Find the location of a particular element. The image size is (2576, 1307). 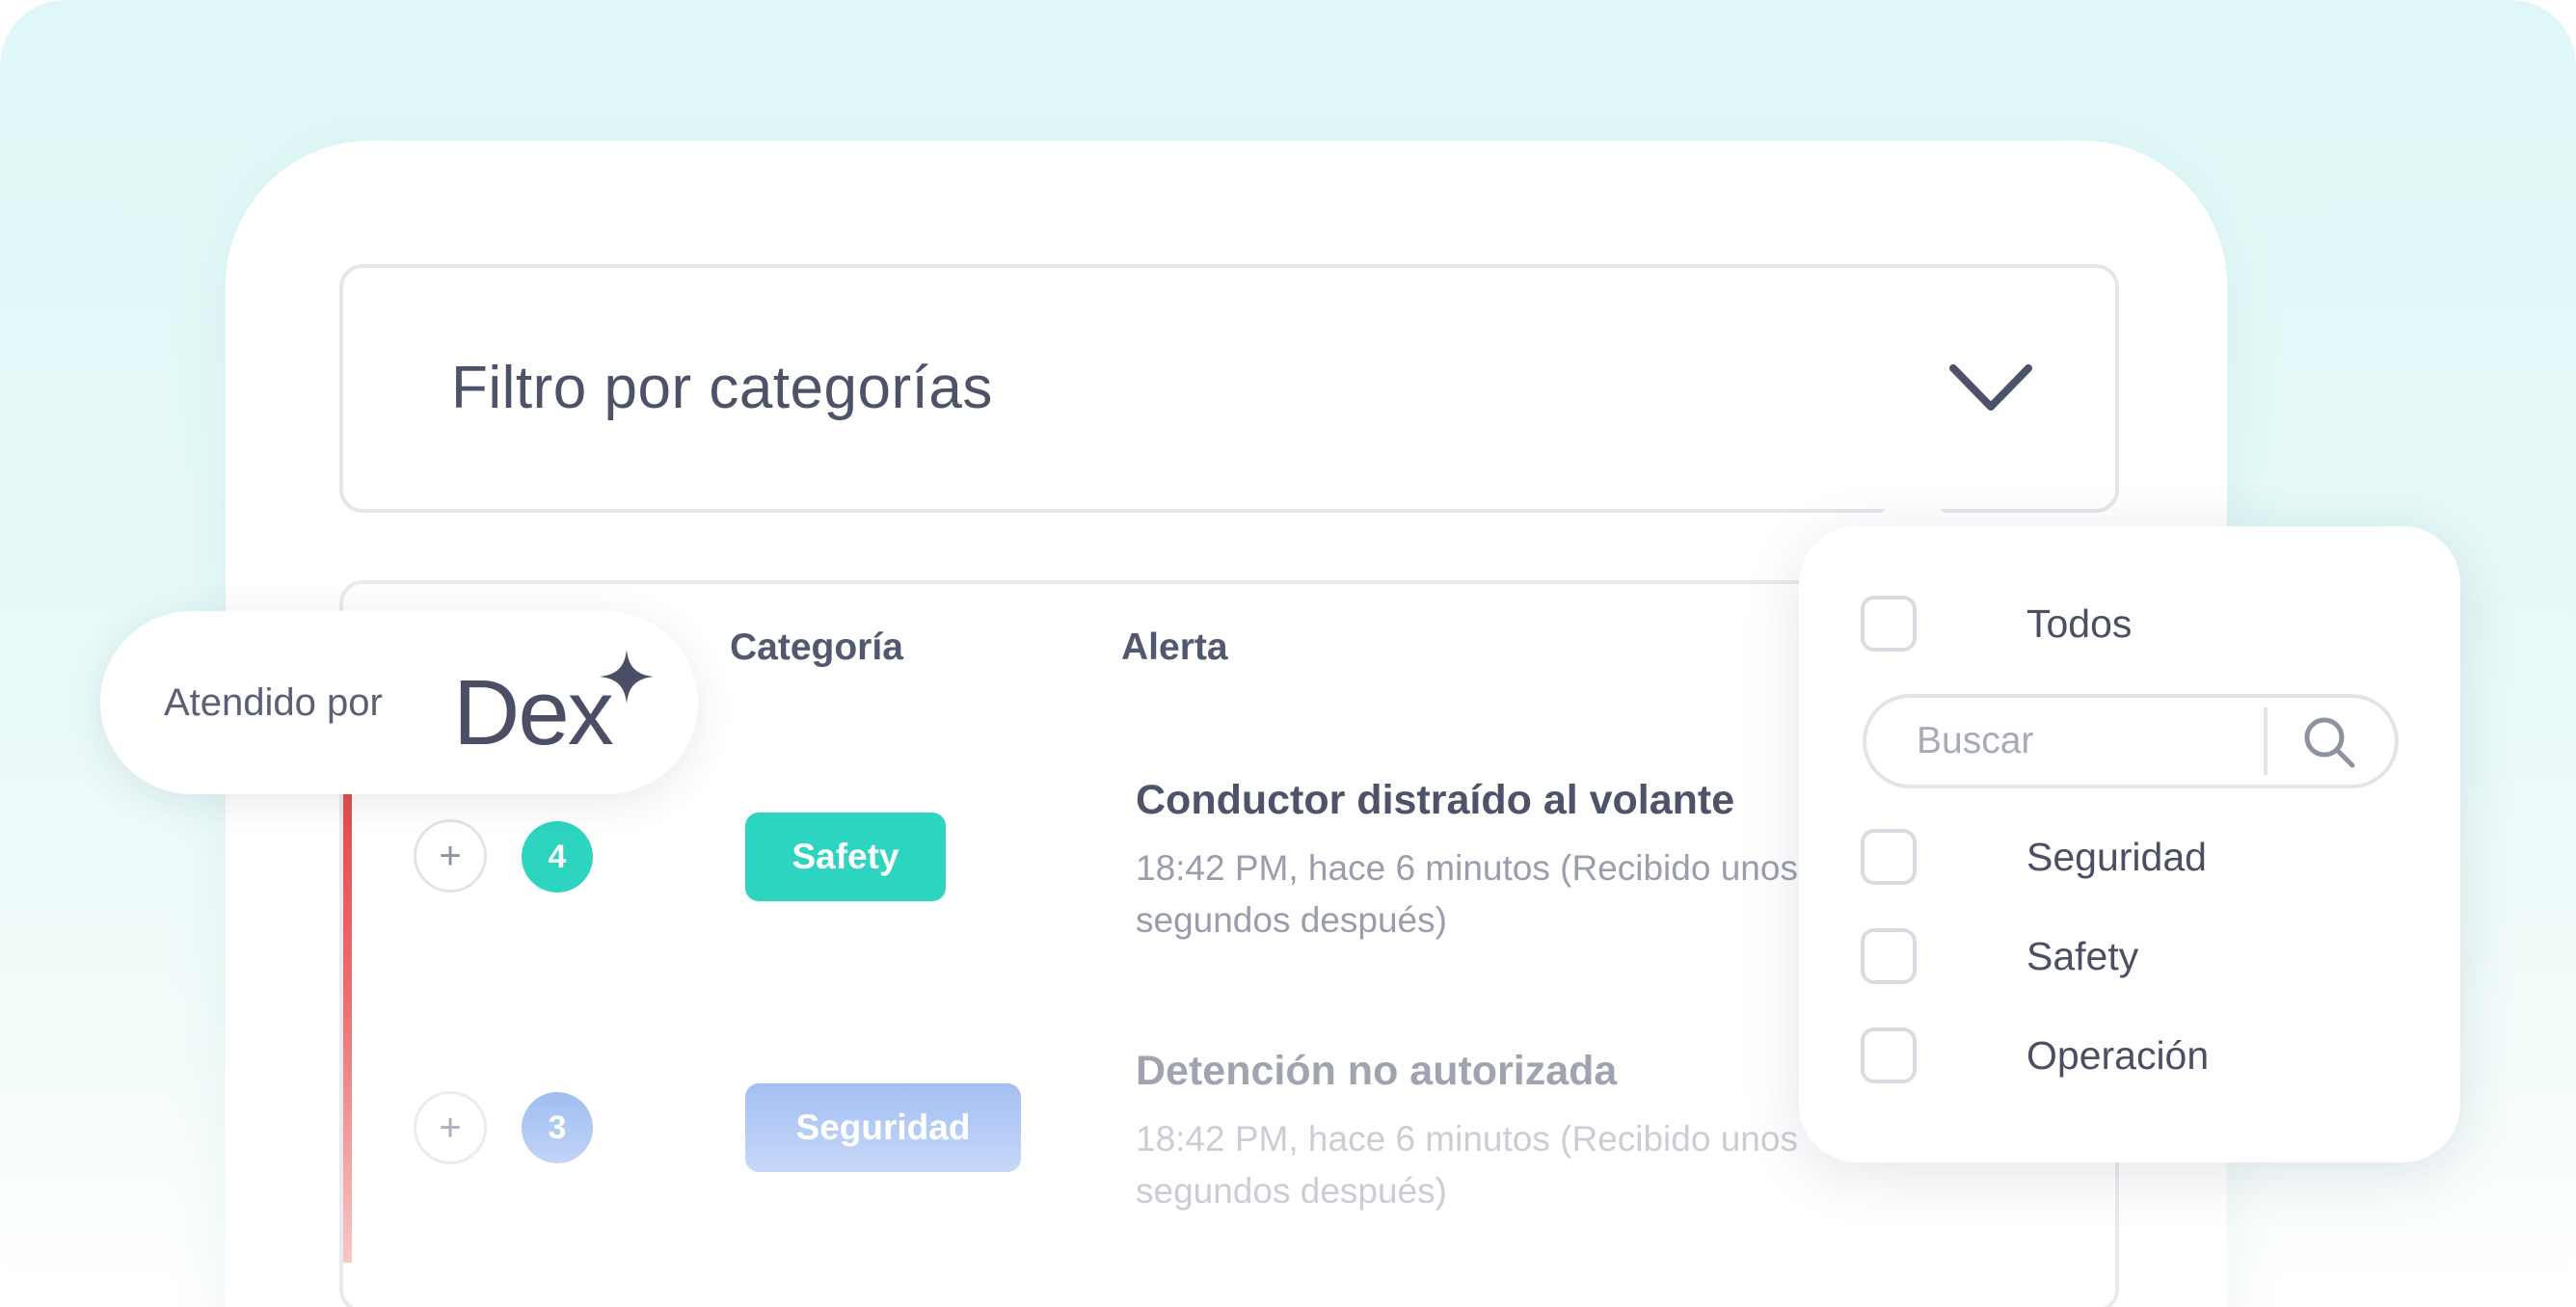

search-icon is located at coordinates (2329, 742).